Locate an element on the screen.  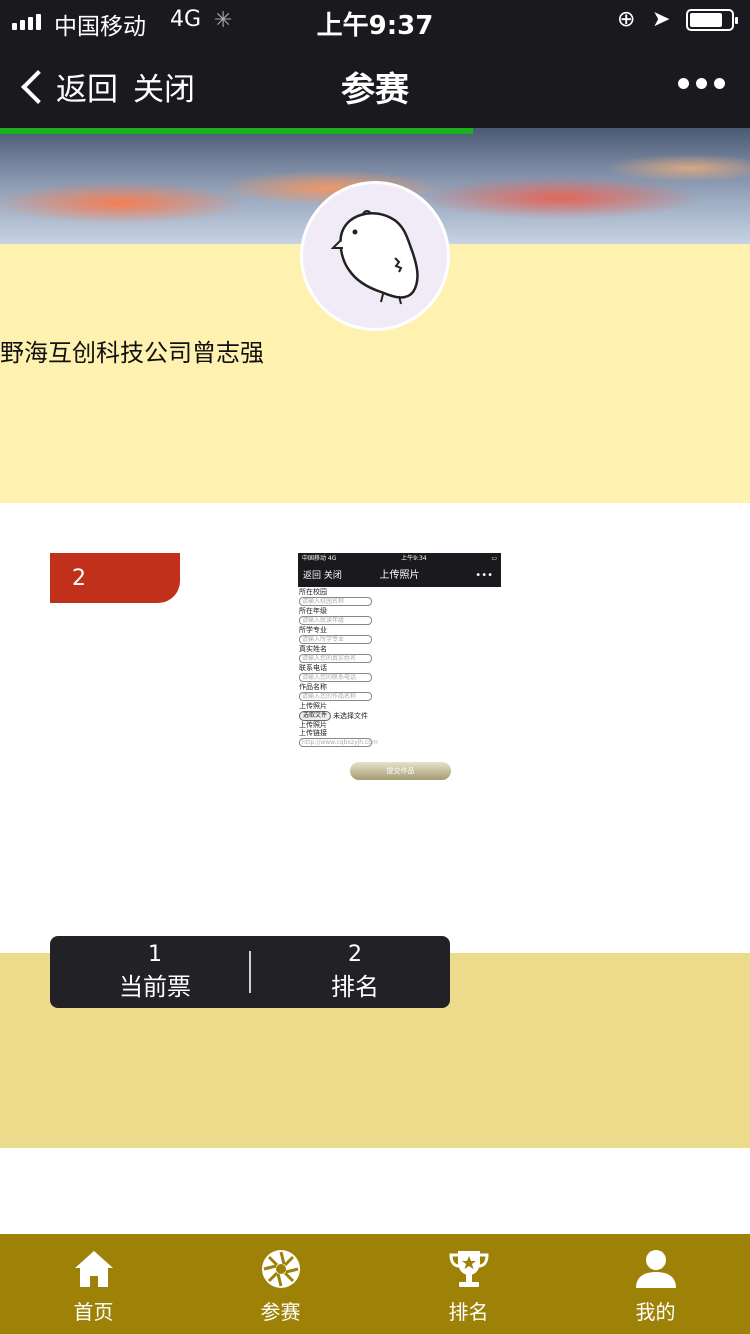
page-load-progress is located at coordinates (236, 131).